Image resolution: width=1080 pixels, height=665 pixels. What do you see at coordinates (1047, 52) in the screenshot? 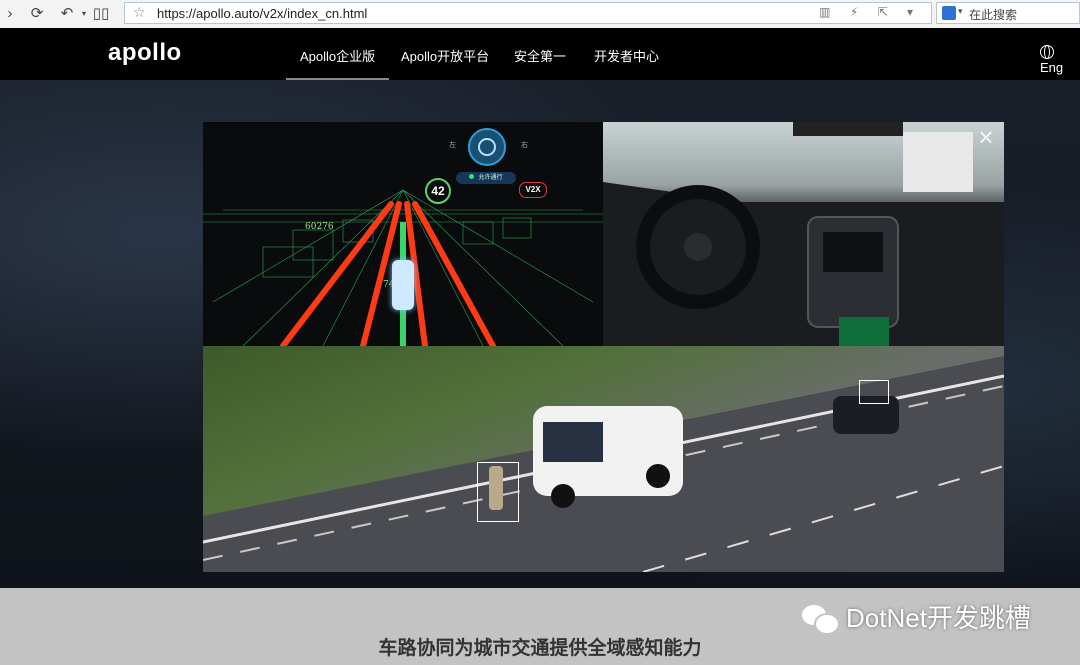
I see `globe-icon` at bounding box center [1047, 52].